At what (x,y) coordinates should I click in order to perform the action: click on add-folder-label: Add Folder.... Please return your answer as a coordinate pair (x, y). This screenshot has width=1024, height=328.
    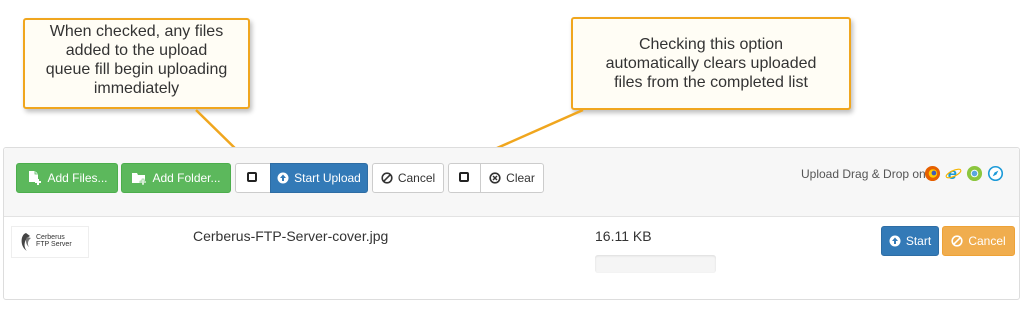
    Looking at the image, I should click on (186, 178).